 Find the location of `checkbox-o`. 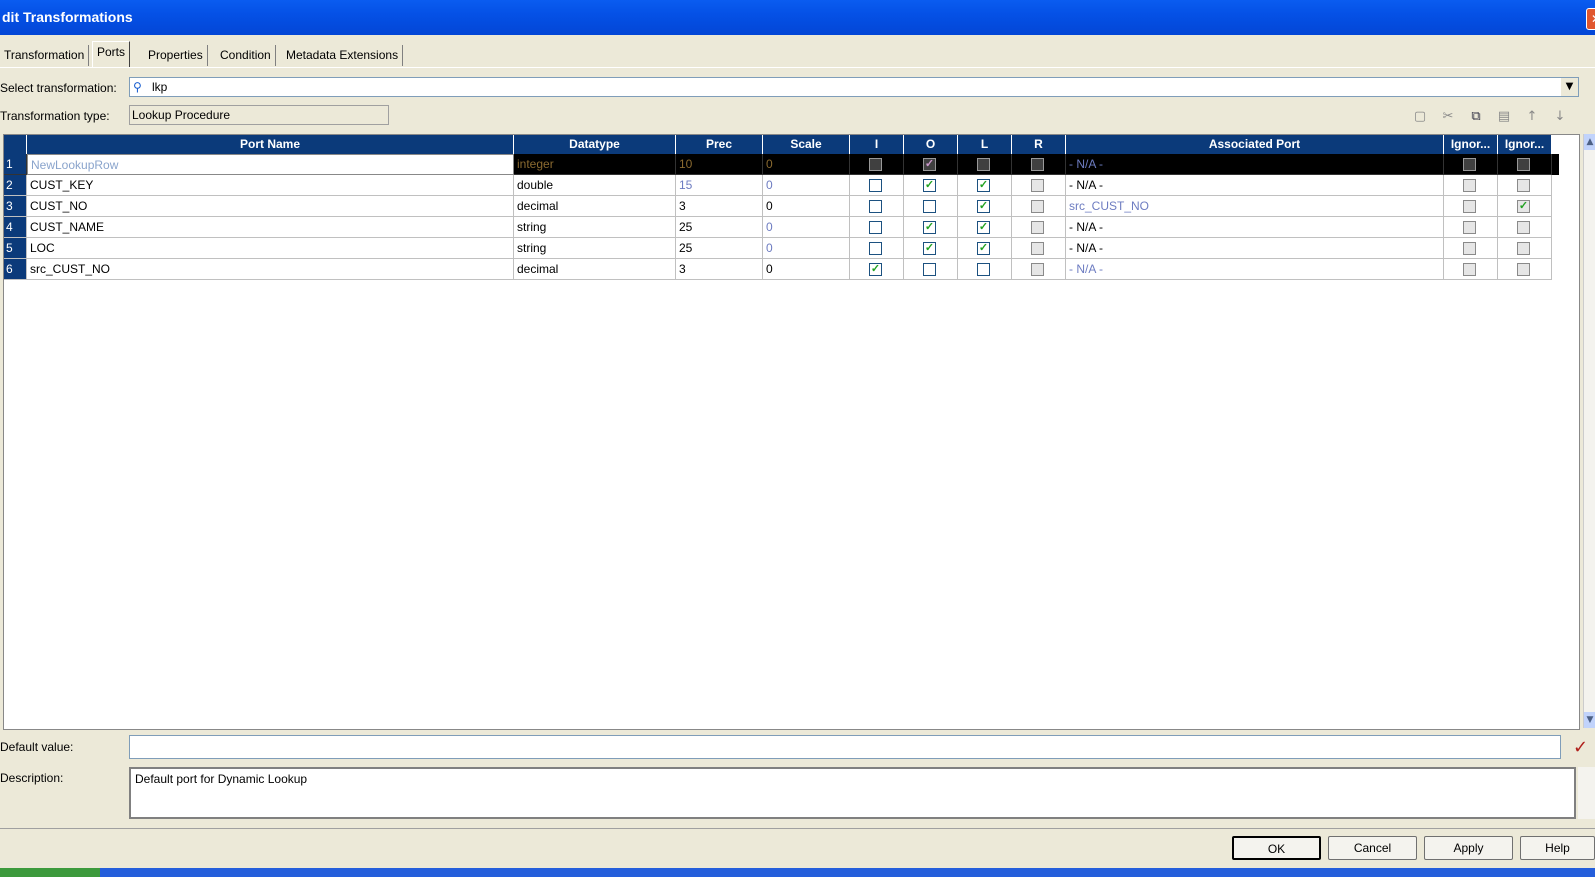

checkbox-o is located at coordinates (929, 269).